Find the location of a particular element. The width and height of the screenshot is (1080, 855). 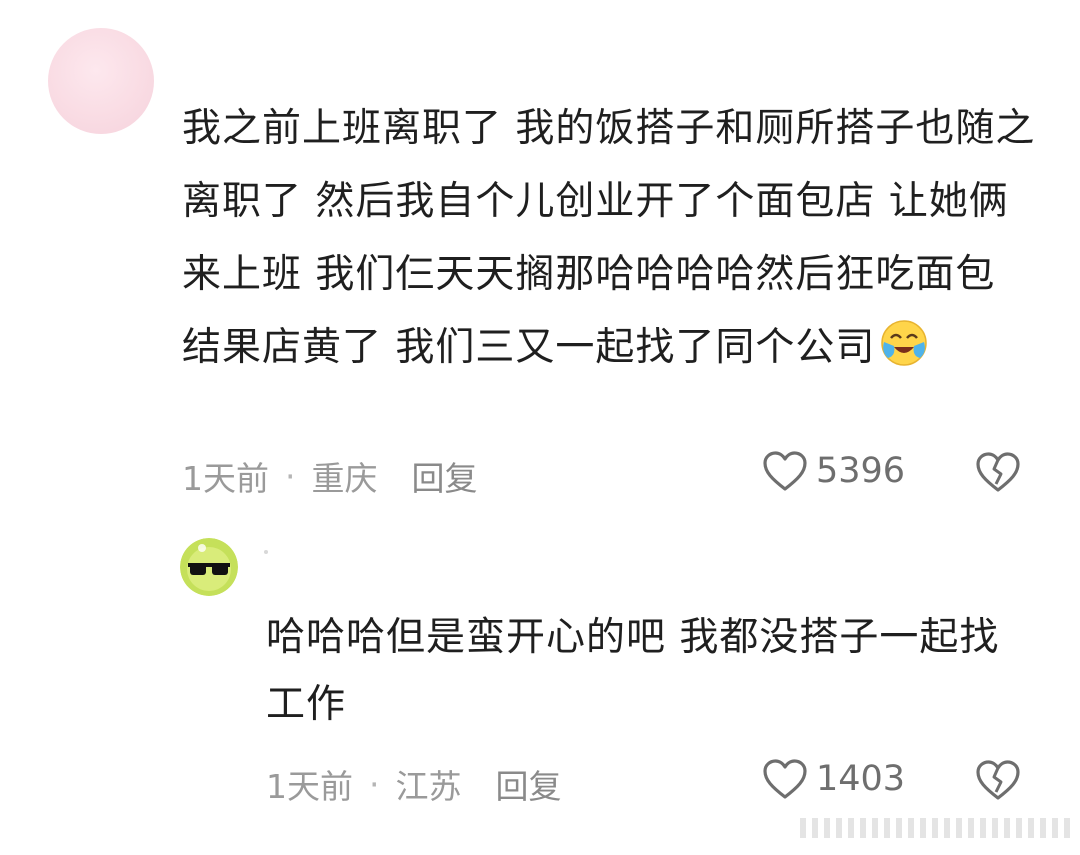

crying-laughing-emoji-icon is located at coordinates (904, 343).